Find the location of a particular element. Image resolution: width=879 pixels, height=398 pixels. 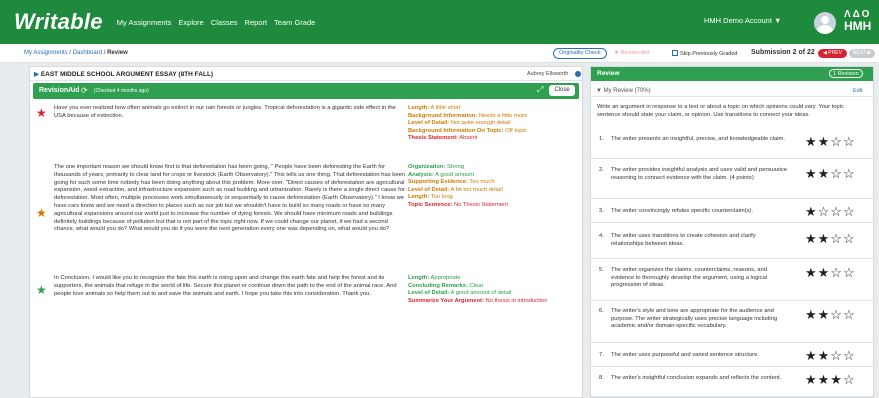

nav-report: Report is located at coordinates (256, 22).